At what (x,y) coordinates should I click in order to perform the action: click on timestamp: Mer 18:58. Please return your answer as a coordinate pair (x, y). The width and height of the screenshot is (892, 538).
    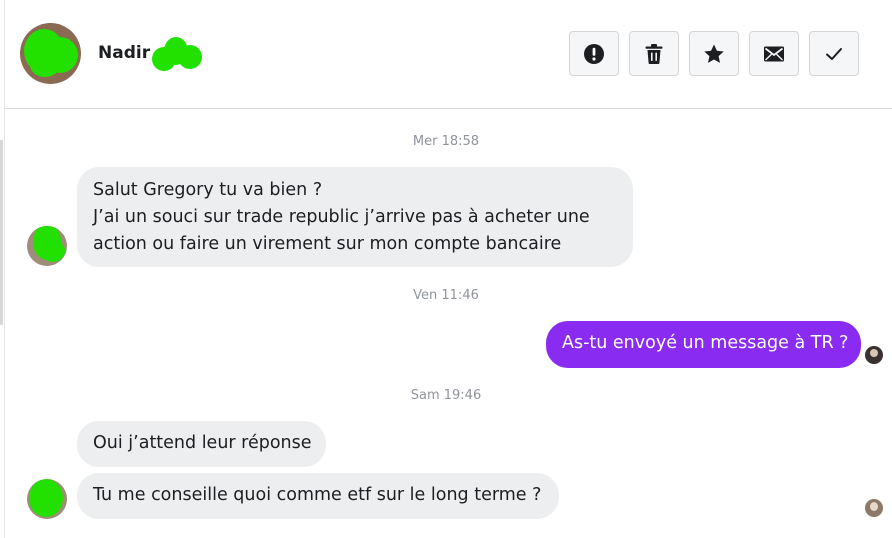
    Looking at the image, I should click on (446, 141).